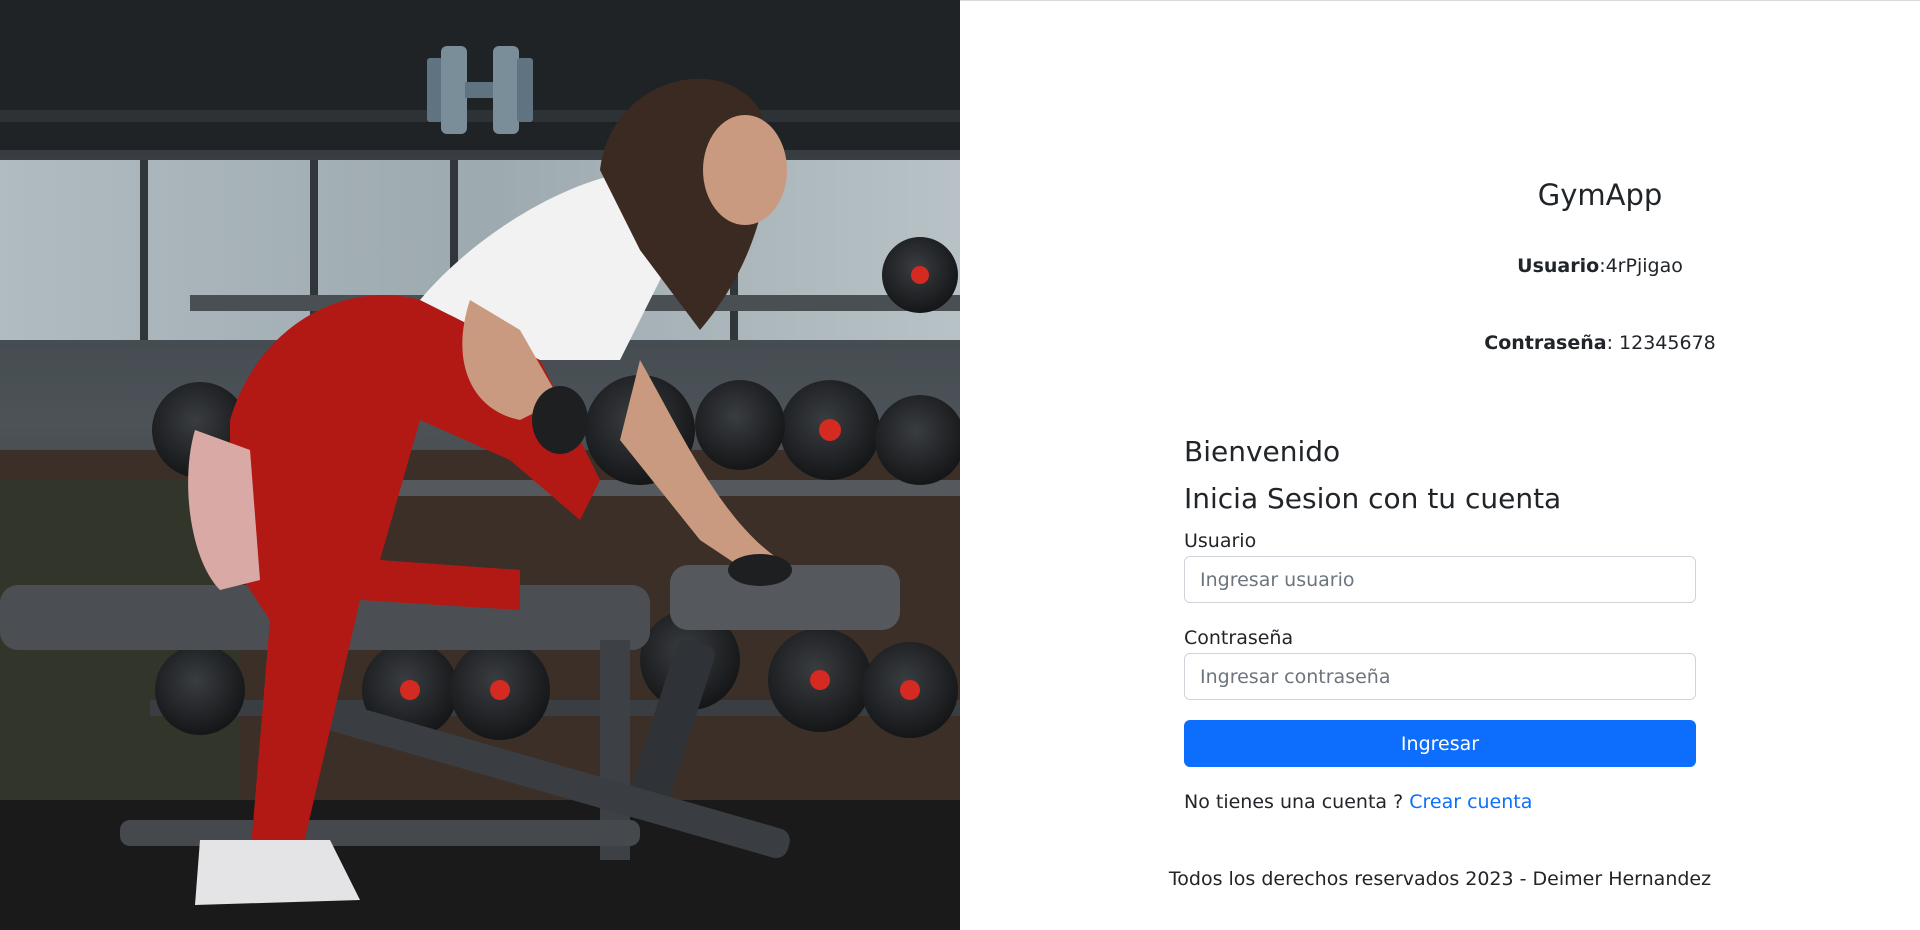 Image resolution: width=1920 pixels, height=930 pixels. Describe the element at coordinates (1600, 195) in the screenshot. I see `app-title: GymApp` at that location.